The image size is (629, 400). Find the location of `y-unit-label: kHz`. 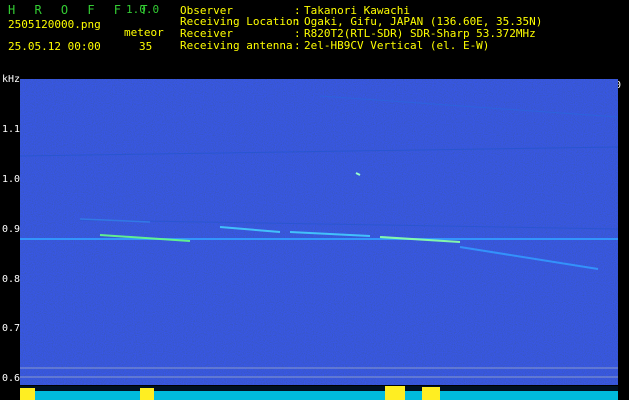

y-unit-label: kHz is located at coordinates (11, 79).